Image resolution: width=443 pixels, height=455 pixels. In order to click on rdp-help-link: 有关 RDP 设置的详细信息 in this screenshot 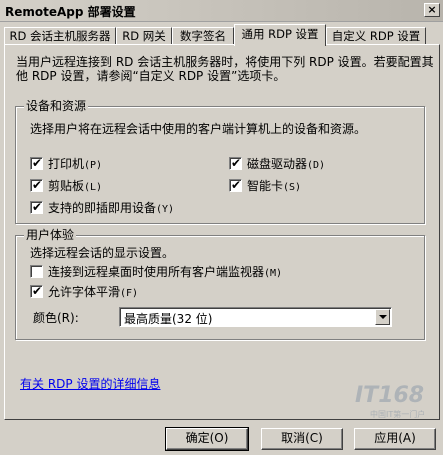, I will do `click(90, 383)`.